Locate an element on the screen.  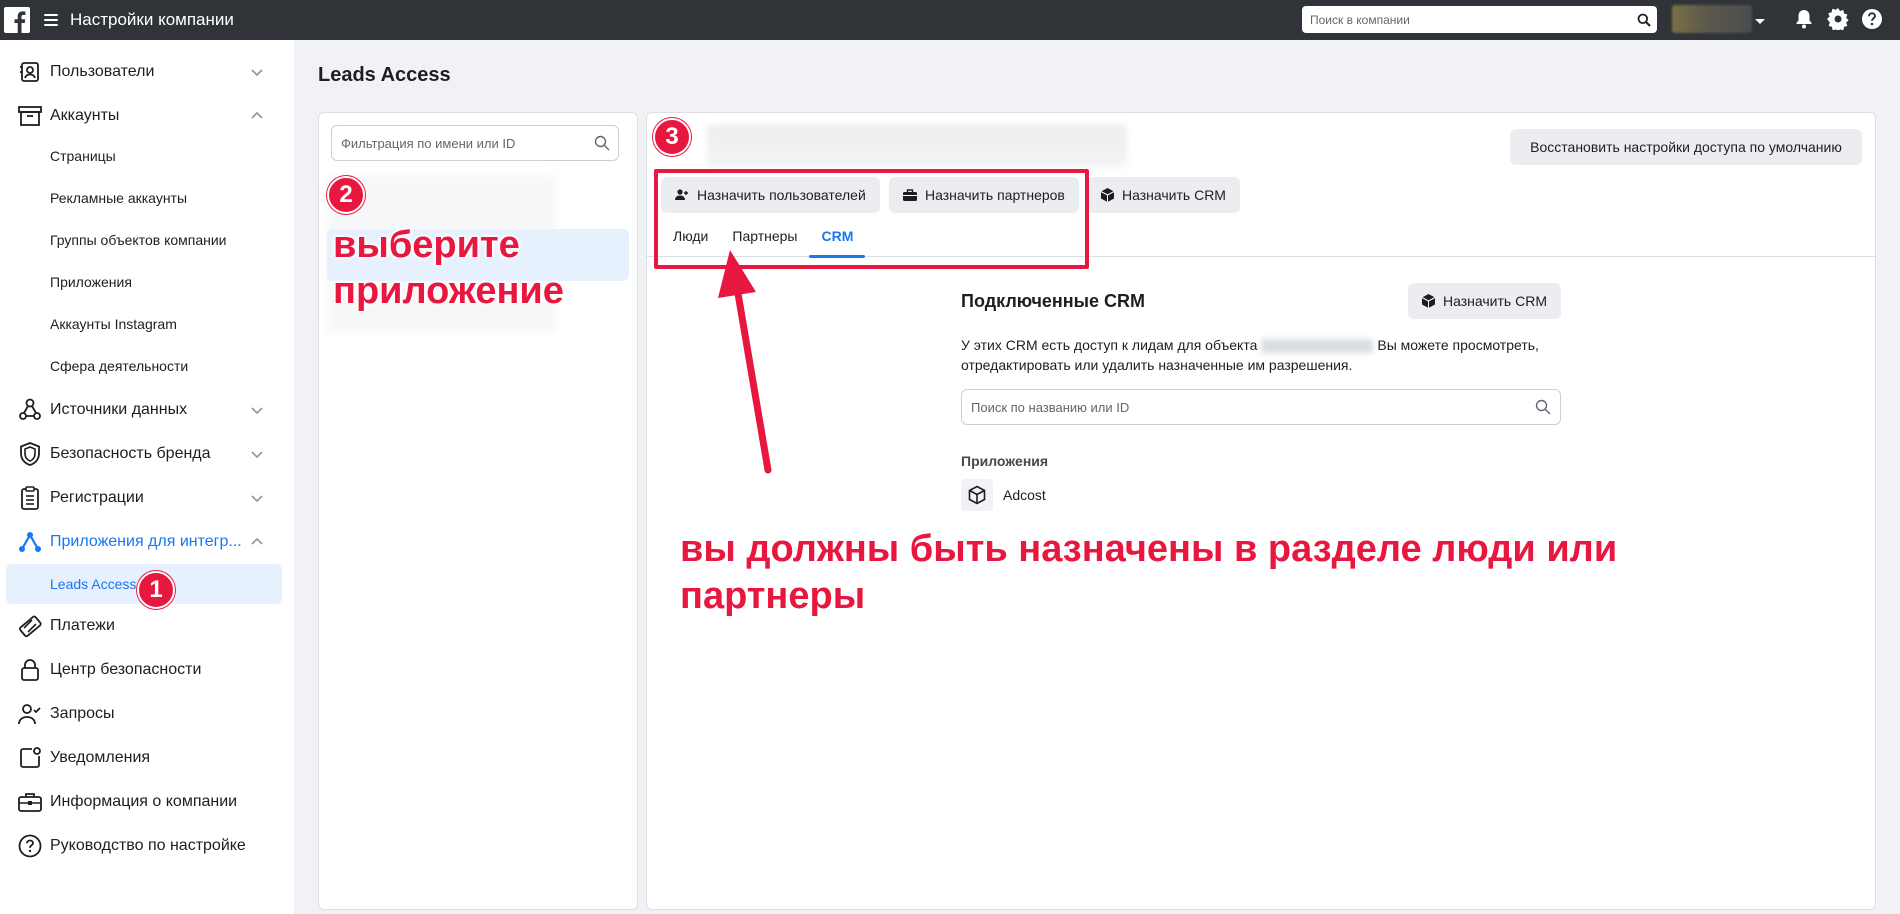
sidebar-item-users: Пользователи is located at coordinates (141, 72).